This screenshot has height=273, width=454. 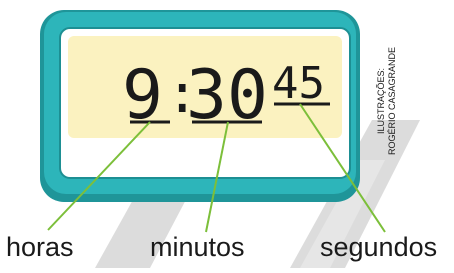 What do you see at coordinates (40, 247) in the screenshot?
I see `hours-label: horas` at bounding box center [40, 247].